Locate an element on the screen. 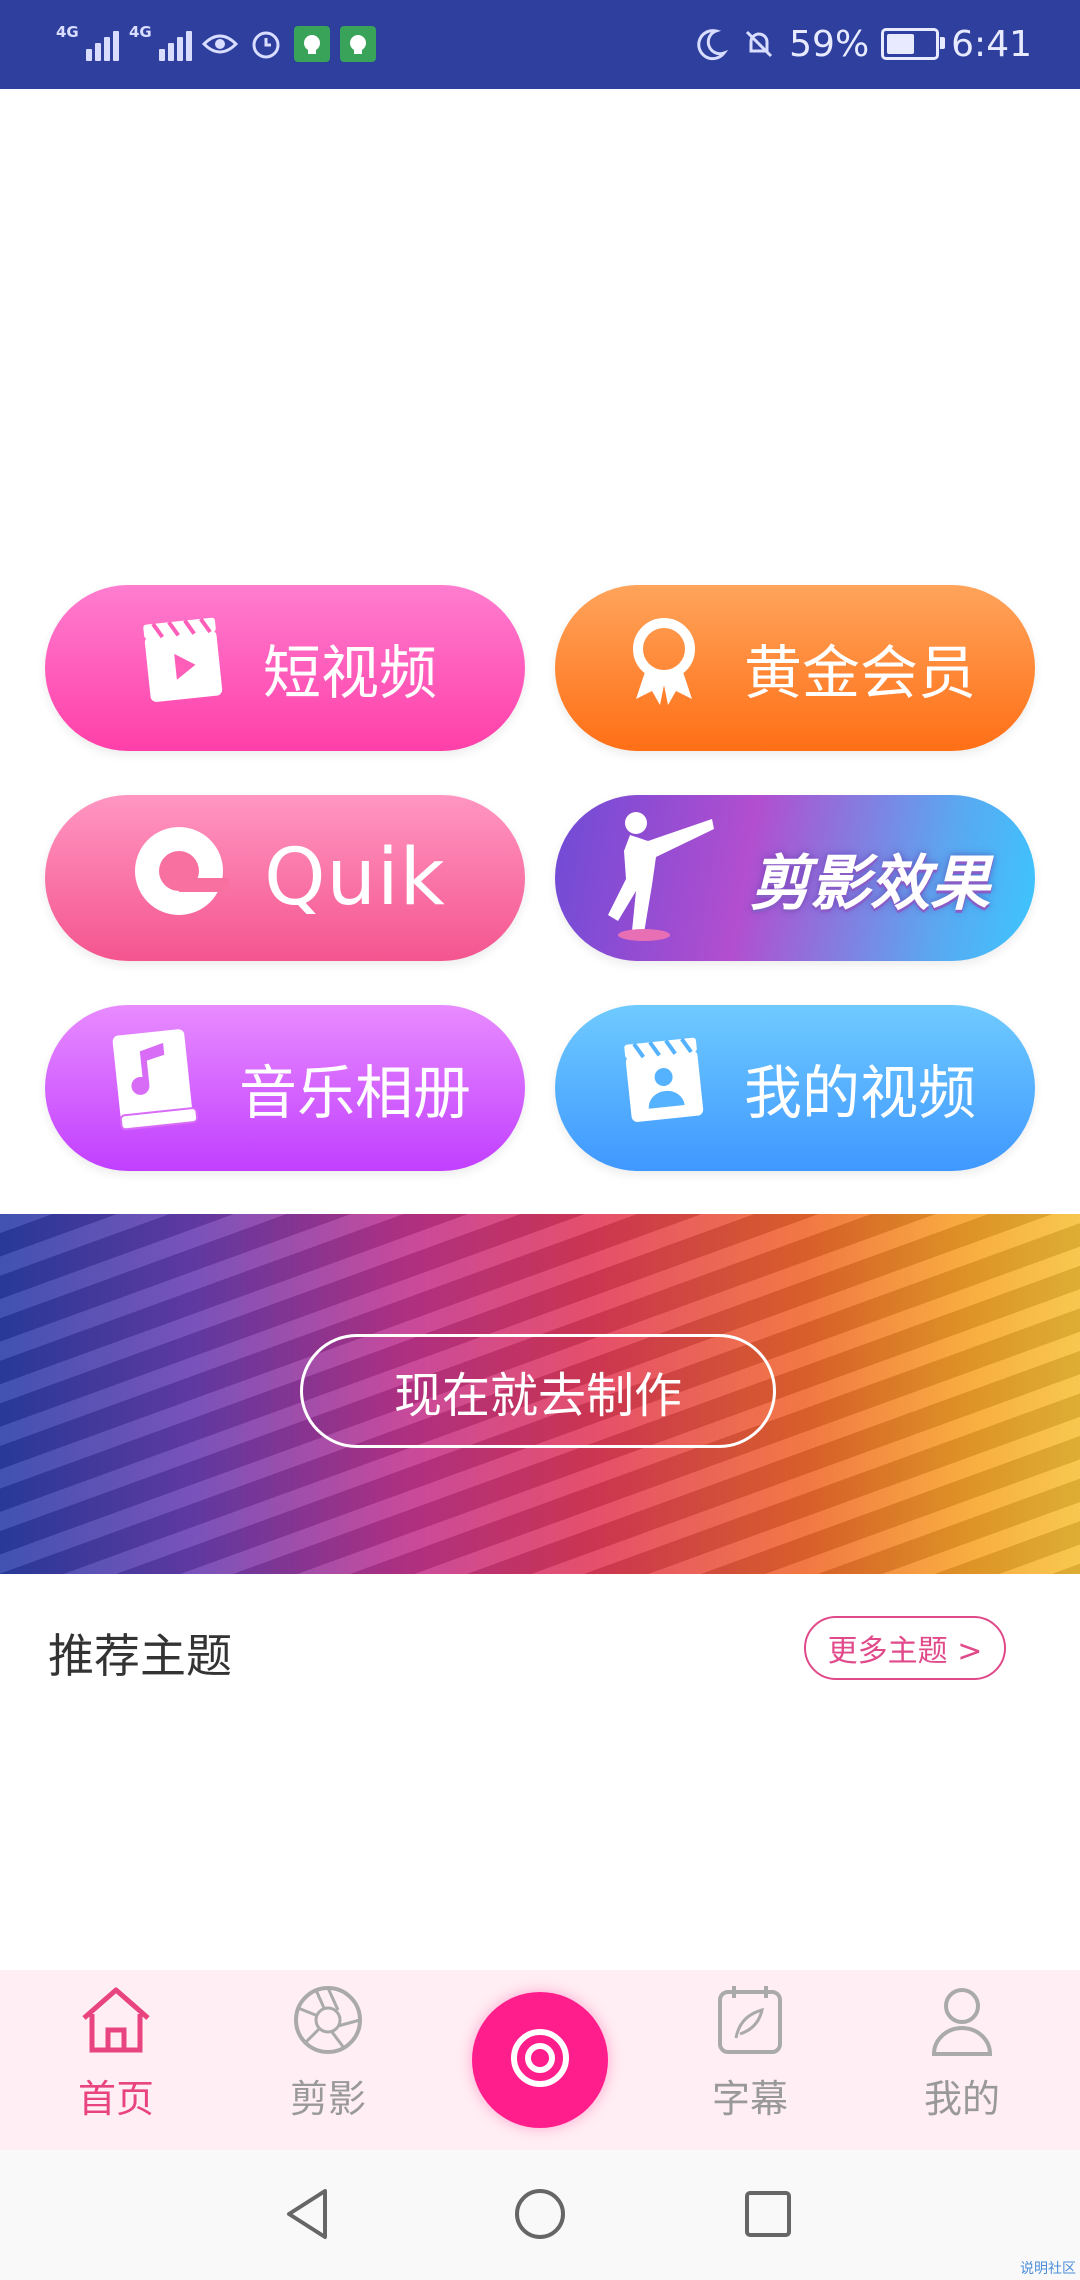 The width and height of the screenshot is (1080, 2280). back-triangle-icon is located at coordinates (308, 2216).